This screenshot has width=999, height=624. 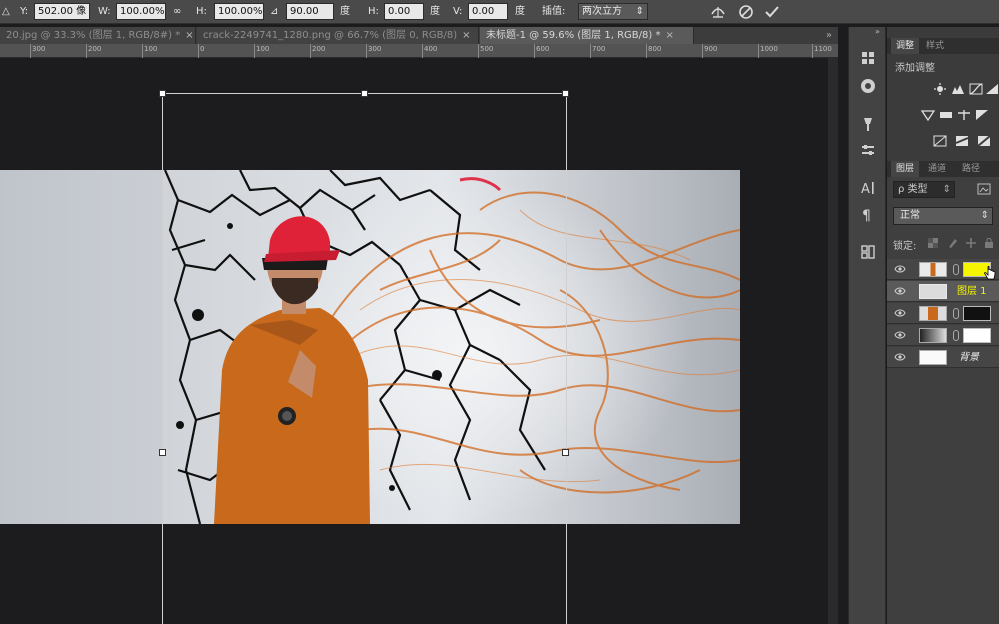 What do you see at coordinates (940, 89) in the screenshot?
I see `brightness-contrast-icon` at bounding box center [940, 89].